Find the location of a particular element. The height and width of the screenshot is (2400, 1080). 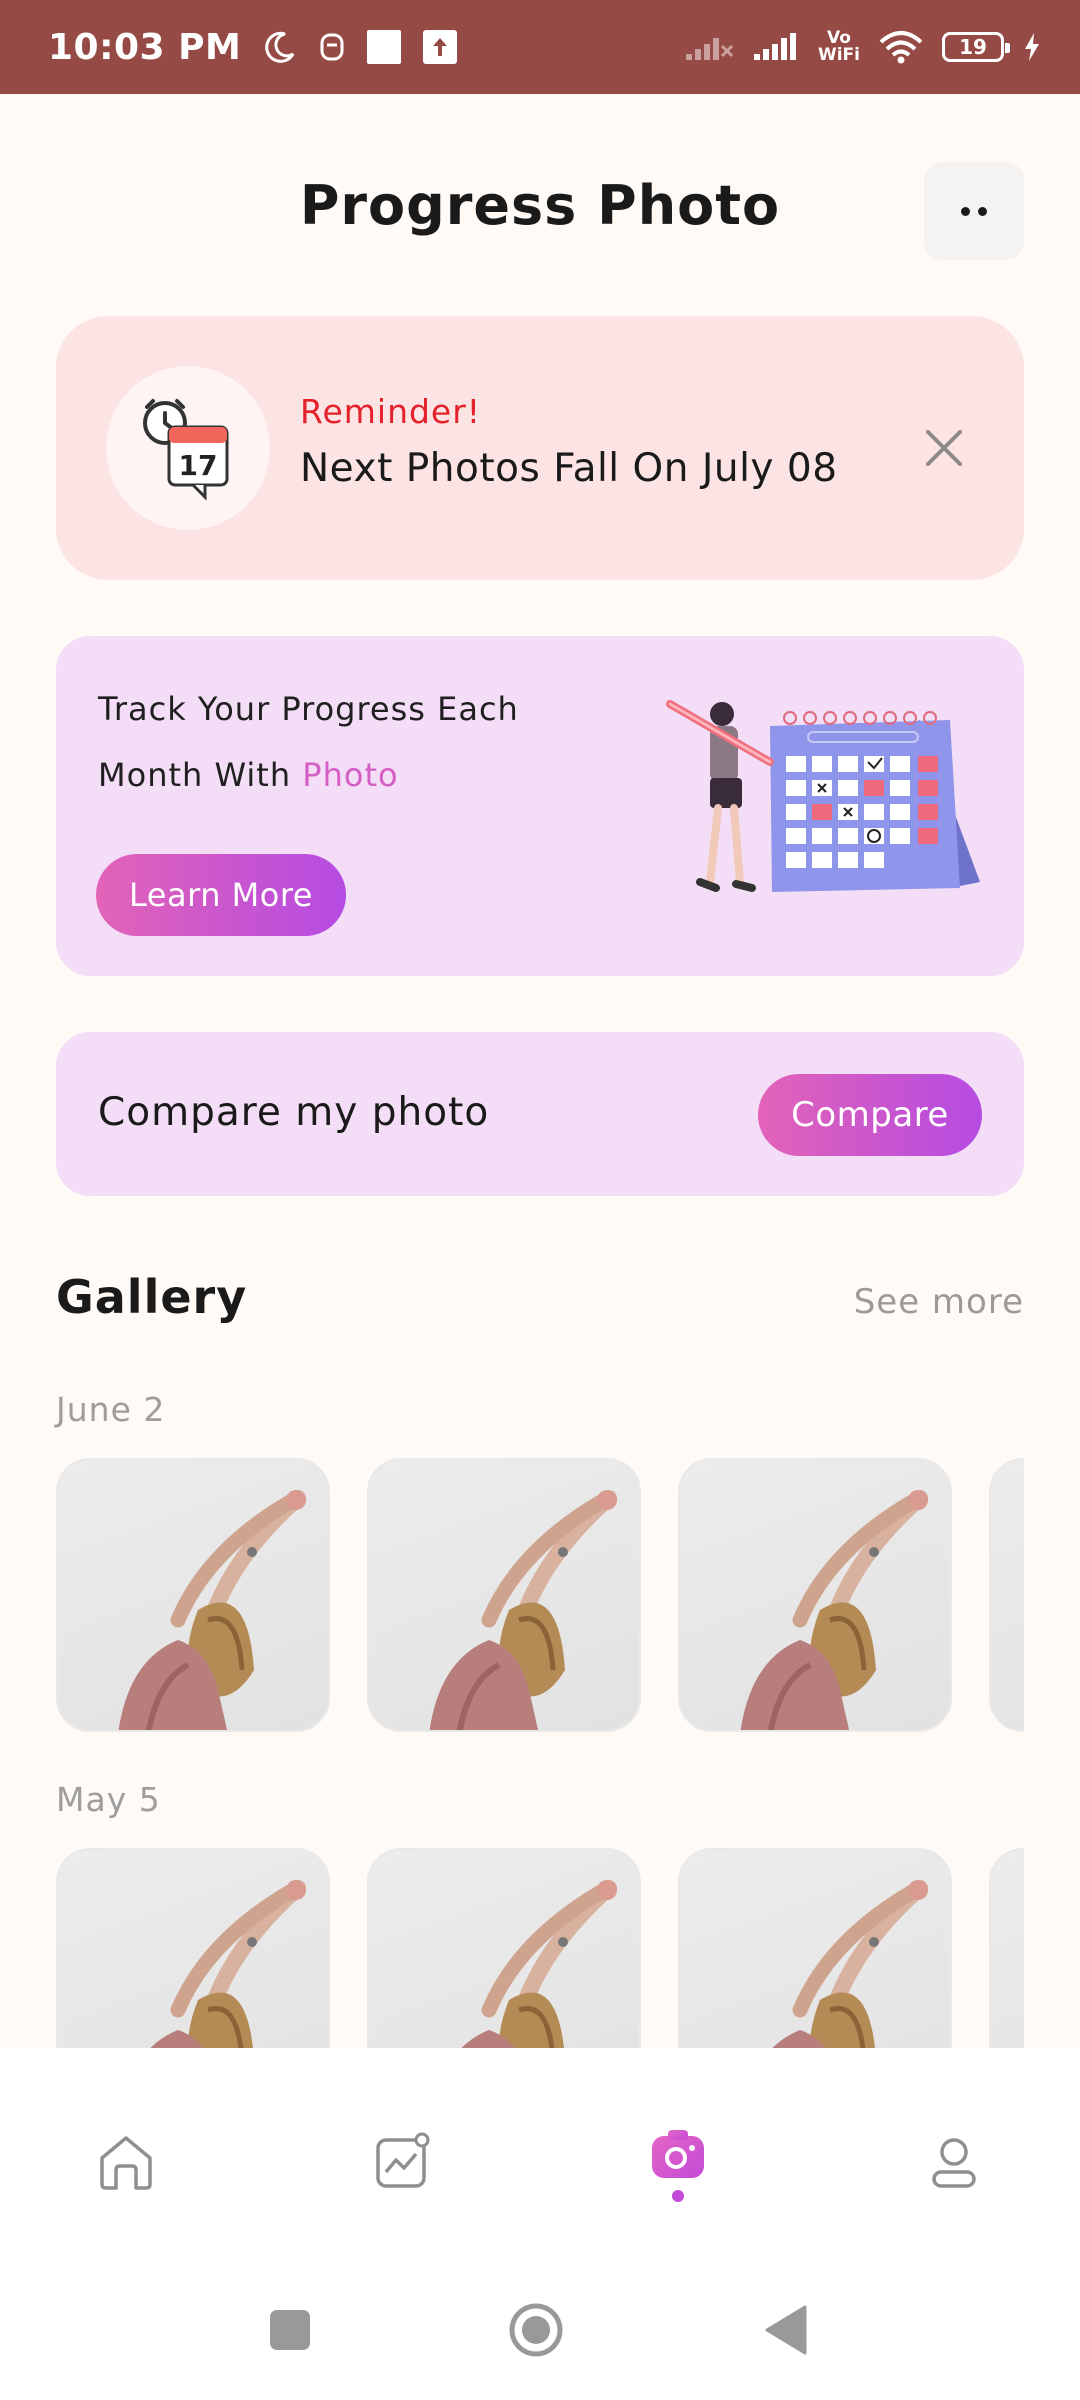

recents-button is located at coordinates (290, 2330).